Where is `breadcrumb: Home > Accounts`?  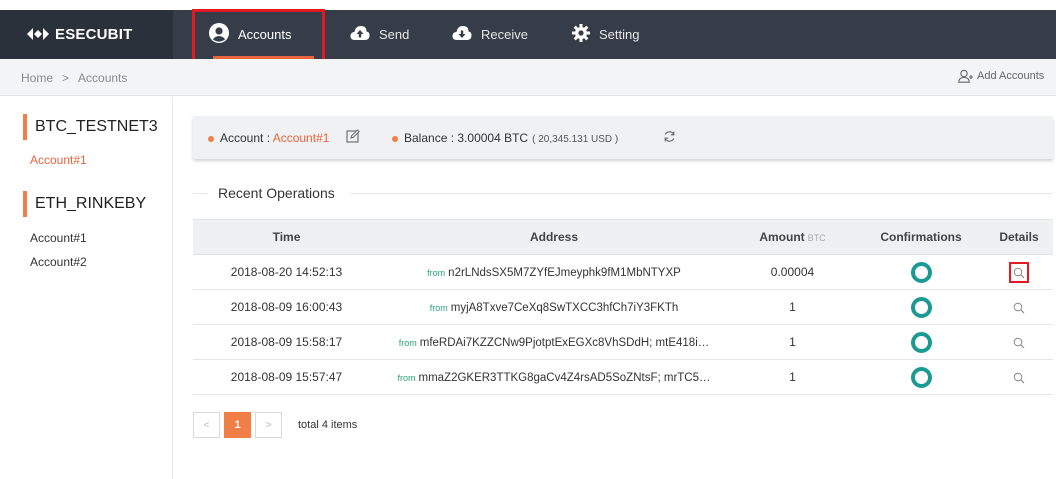
breadcrumb: Home > Accounts is located at coordinates (74, 78).